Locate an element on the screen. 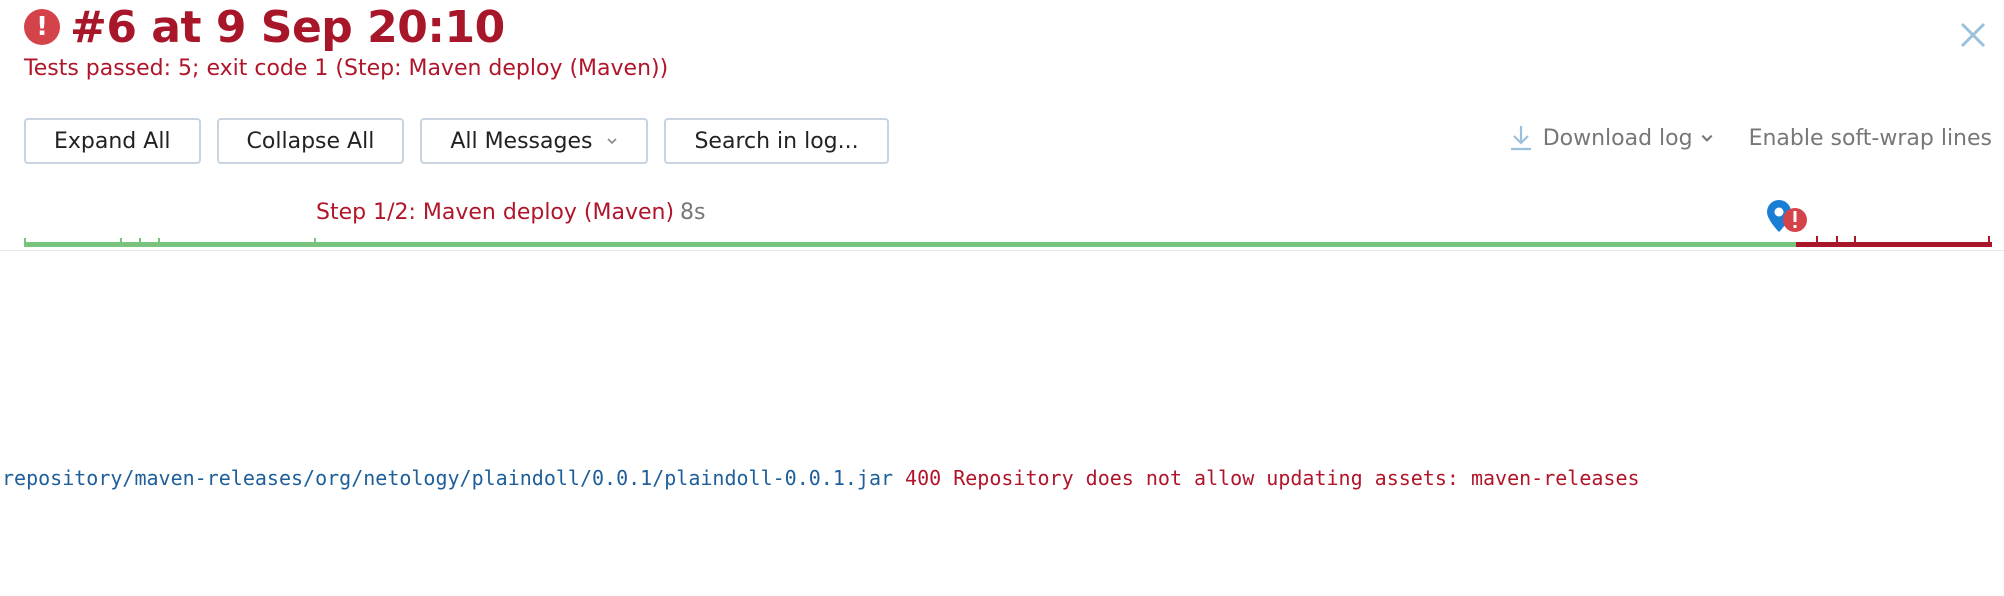 The height and width of the screenshot is (596, 2004). timeline-bar is located at coordinates (1008, 223).